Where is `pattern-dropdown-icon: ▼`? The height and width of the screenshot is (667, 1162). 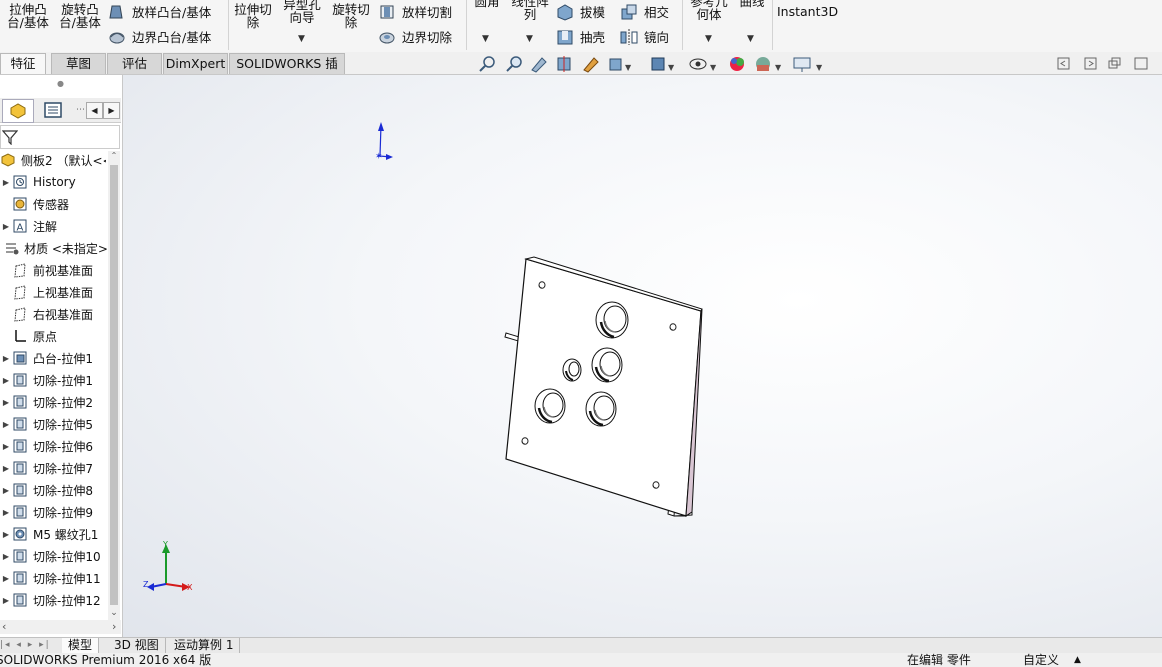 pattern-dropdown-icon: ▼ is located at coordinates (529, 39).